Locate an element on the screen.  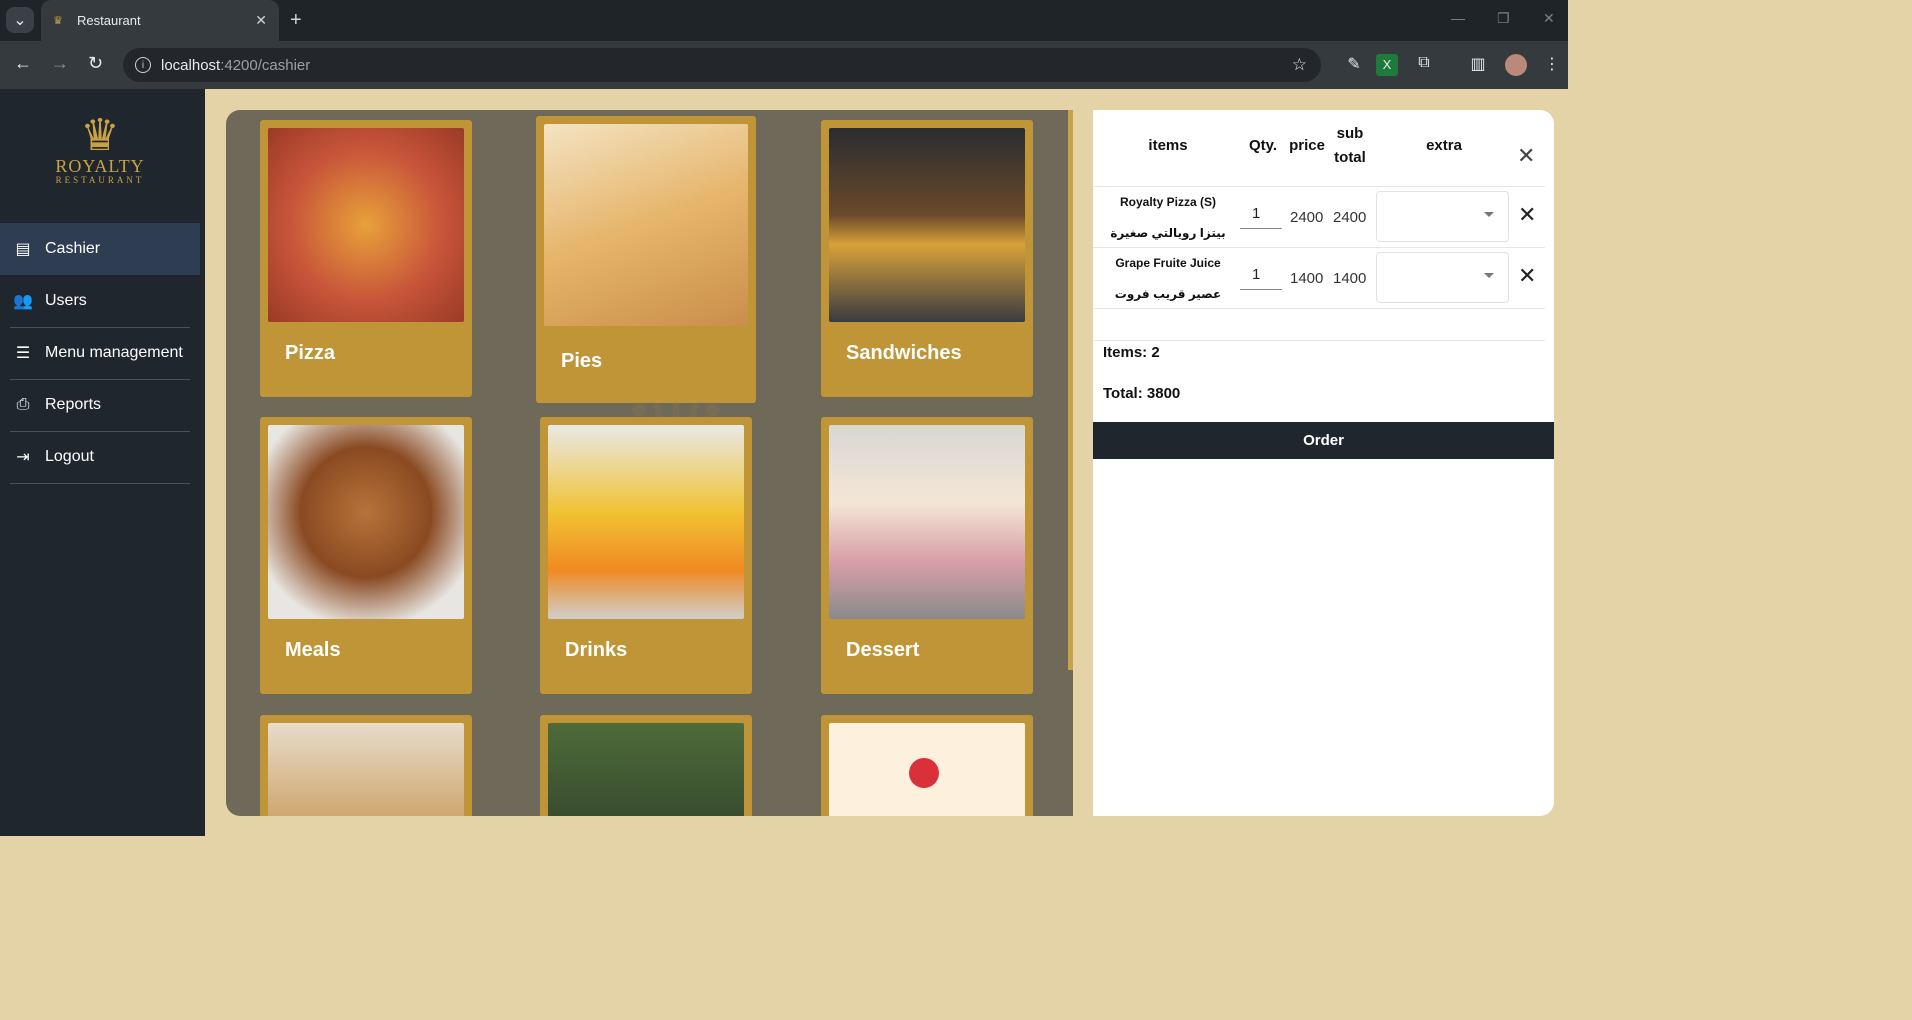
sidebar-item-logout: ⇥ Logout is located at coordinates (100, 457).